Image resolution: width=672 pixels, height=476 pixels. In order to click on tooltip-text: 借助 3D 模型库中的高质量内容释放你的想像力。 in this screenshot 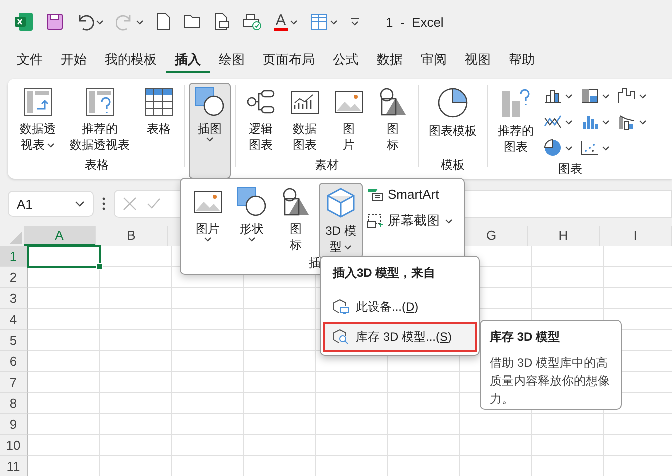, I will do `click(550, 381)`.